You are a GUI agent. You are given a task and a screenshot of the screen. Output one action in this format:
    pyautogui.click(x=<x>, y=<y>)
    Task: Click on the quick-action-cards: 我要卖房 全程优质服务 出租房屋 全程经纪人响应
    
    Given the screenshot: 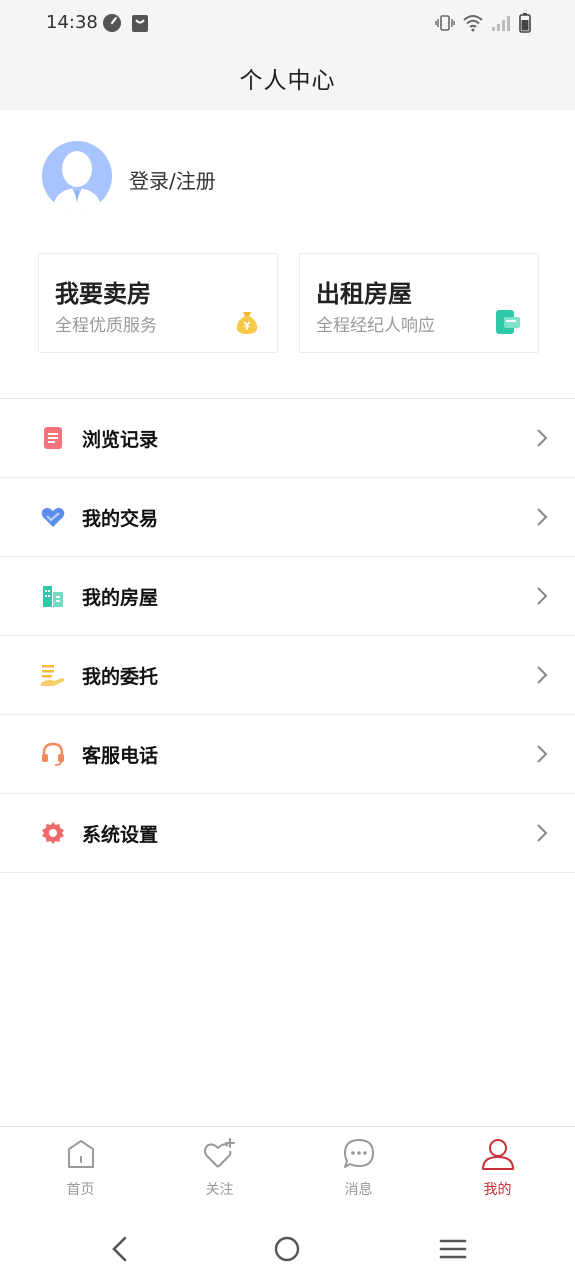 What is the action you would take?
    pyautogui.click(x=287, y=303)
    